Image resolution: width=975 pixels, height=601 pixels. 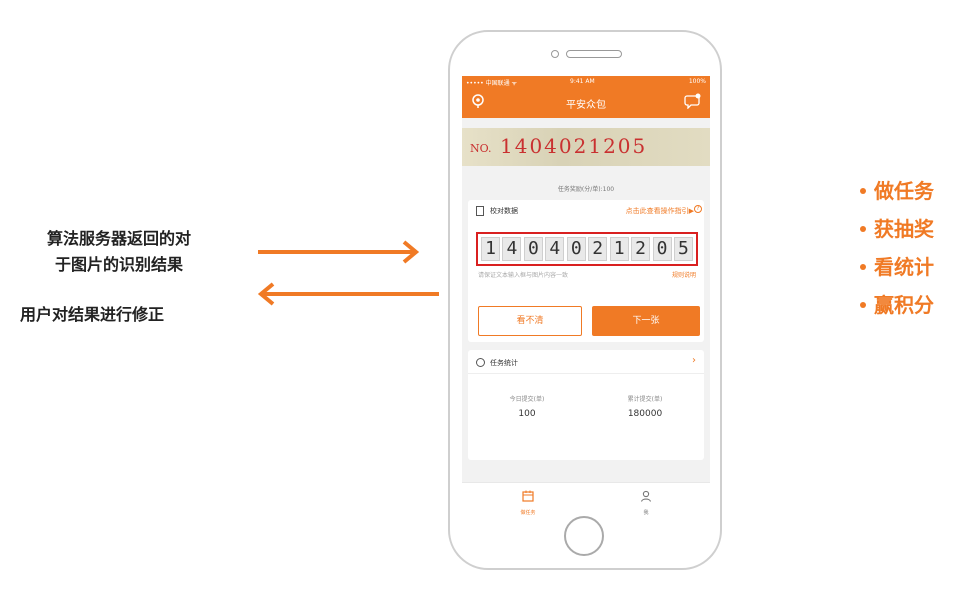 I want to click on task-image: NO. 1404021205, so click(x=586, y=147).